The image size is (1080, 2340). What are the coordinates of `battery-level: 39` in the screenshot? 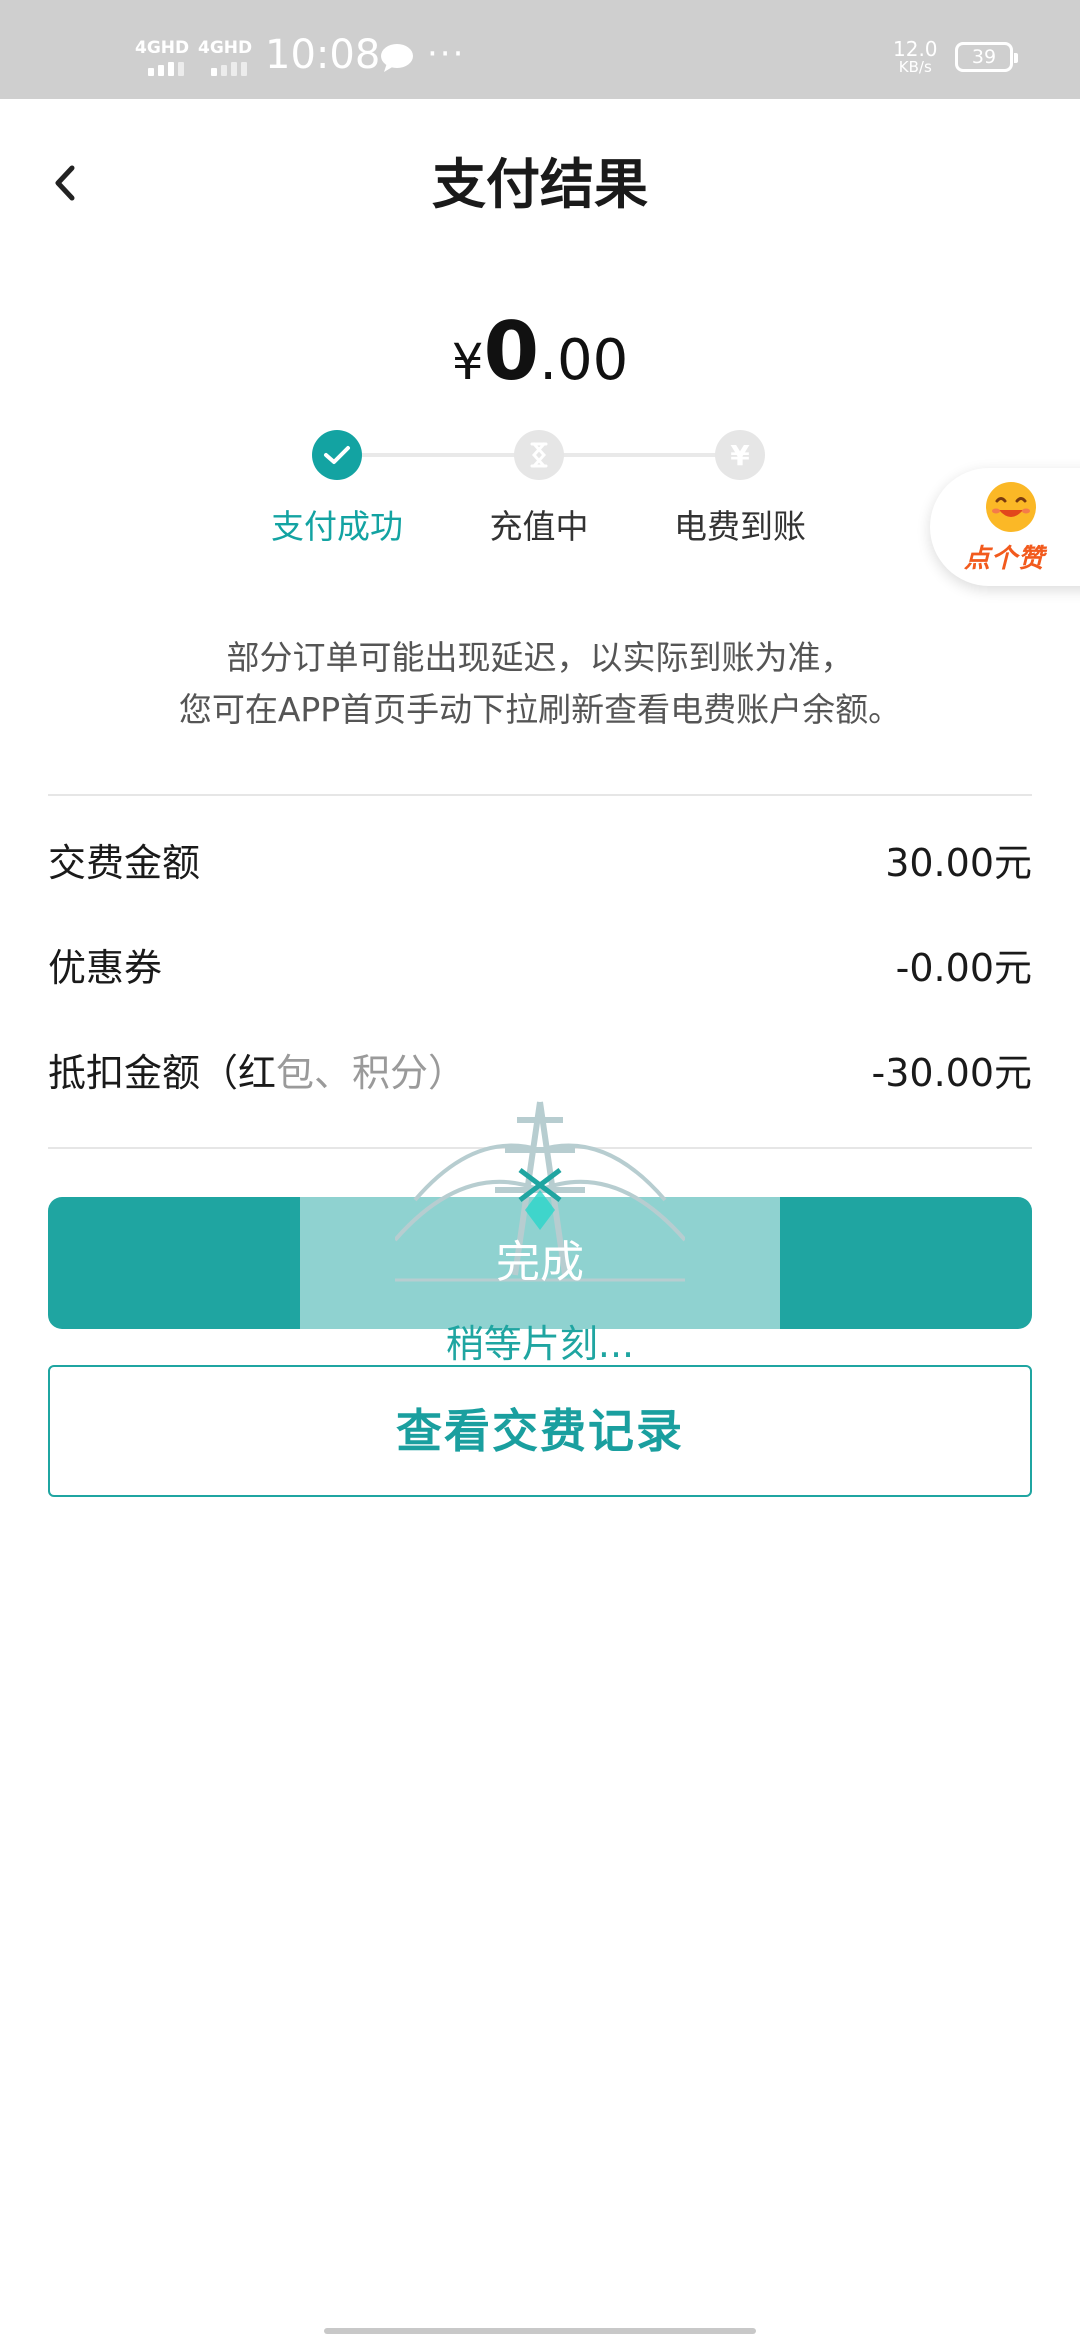 It's located at (984, 57).